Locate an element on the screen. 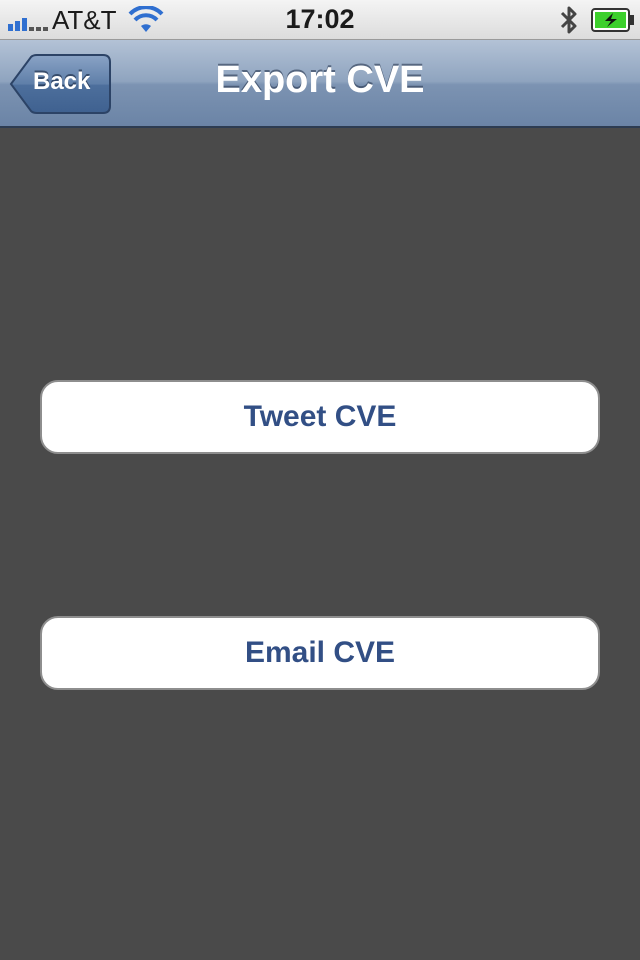  tweet-cve-button: Tweet CVE is located at coordinates (320, 417).